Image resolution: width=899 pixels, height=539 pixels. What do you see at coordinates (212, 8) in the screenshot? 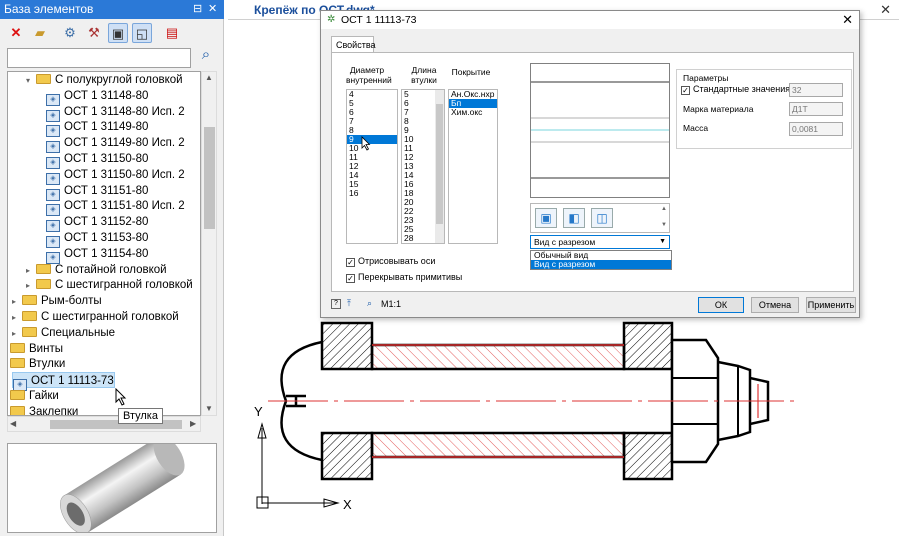
I see `close-panel-icon: ✕` at bounding box center [212, 8].